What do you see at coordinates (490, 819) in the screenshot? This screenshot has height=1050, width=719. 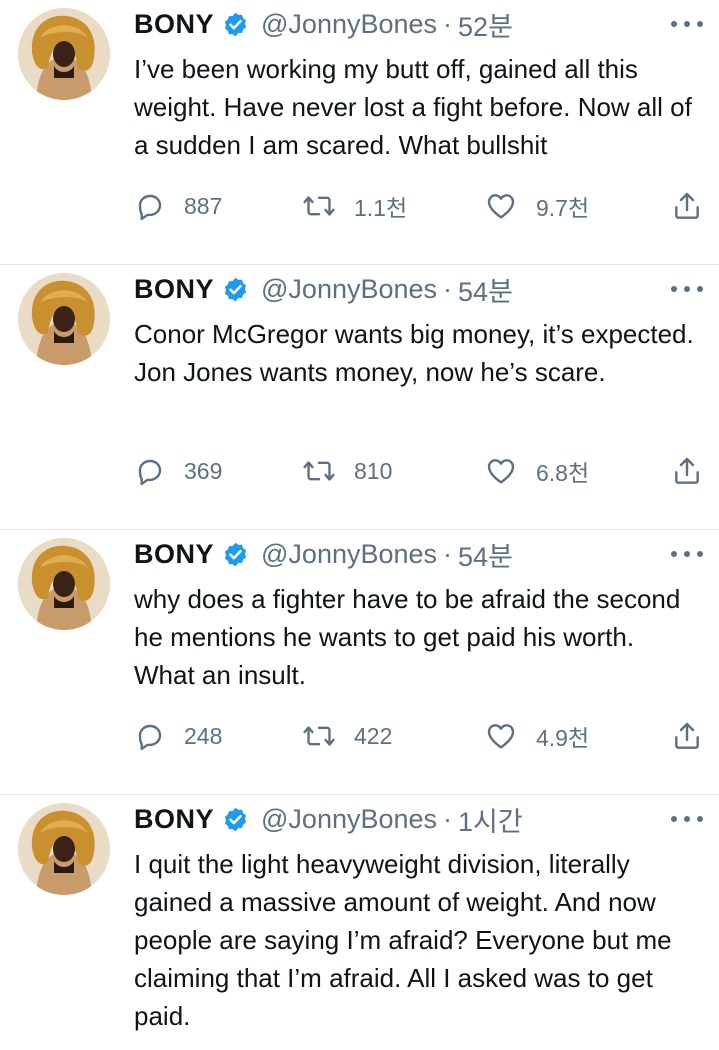 I see `timestamp: 1시간` at bounding box center [490, 819].